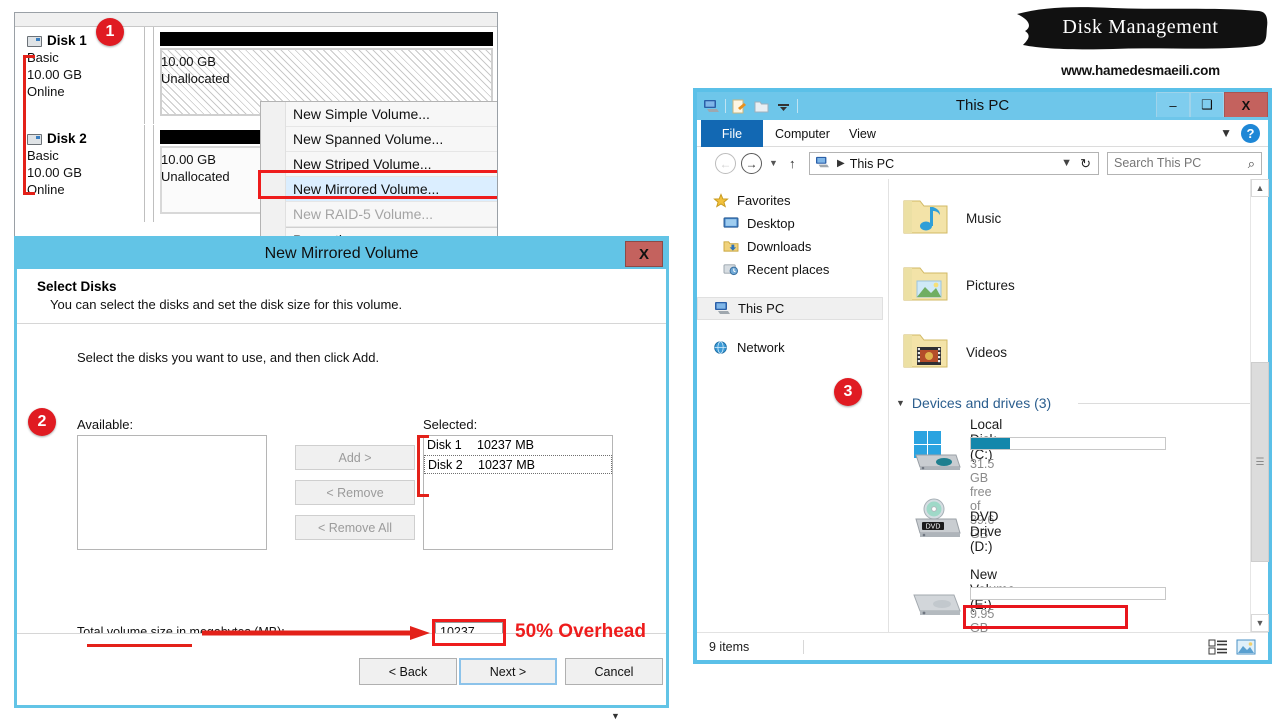 The height and width of the screenshot is (728, 1280). Describe the element at coordinates (900, 403) in the screenshot. I see `collapse-triangle-icon: ▼` at that location.